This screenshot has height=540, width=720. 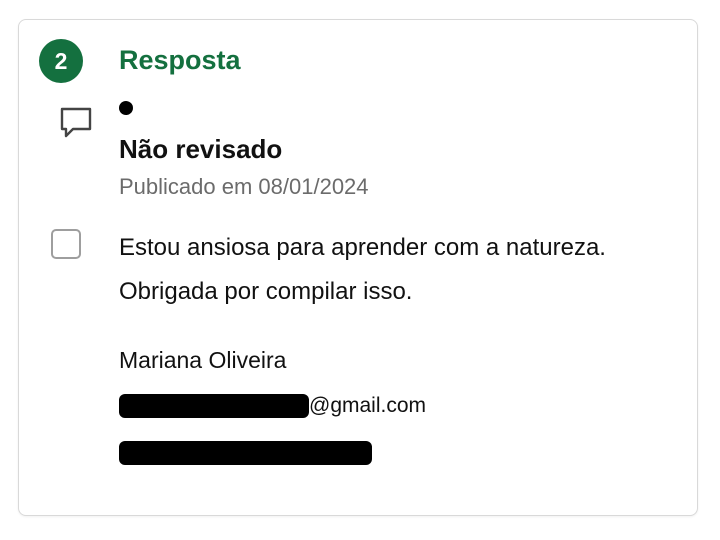 What do you see at coordinates (61, 61) in the screenshot?
I see `step-number-badge: 2` at bounding box center [61, 61].